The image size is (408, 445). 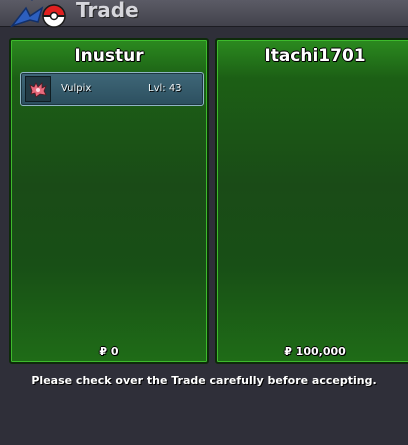 What do you see at coordinates (107, 11) in the screenshot?
I see `window-title: Trade` at bounding box center [107, 11].